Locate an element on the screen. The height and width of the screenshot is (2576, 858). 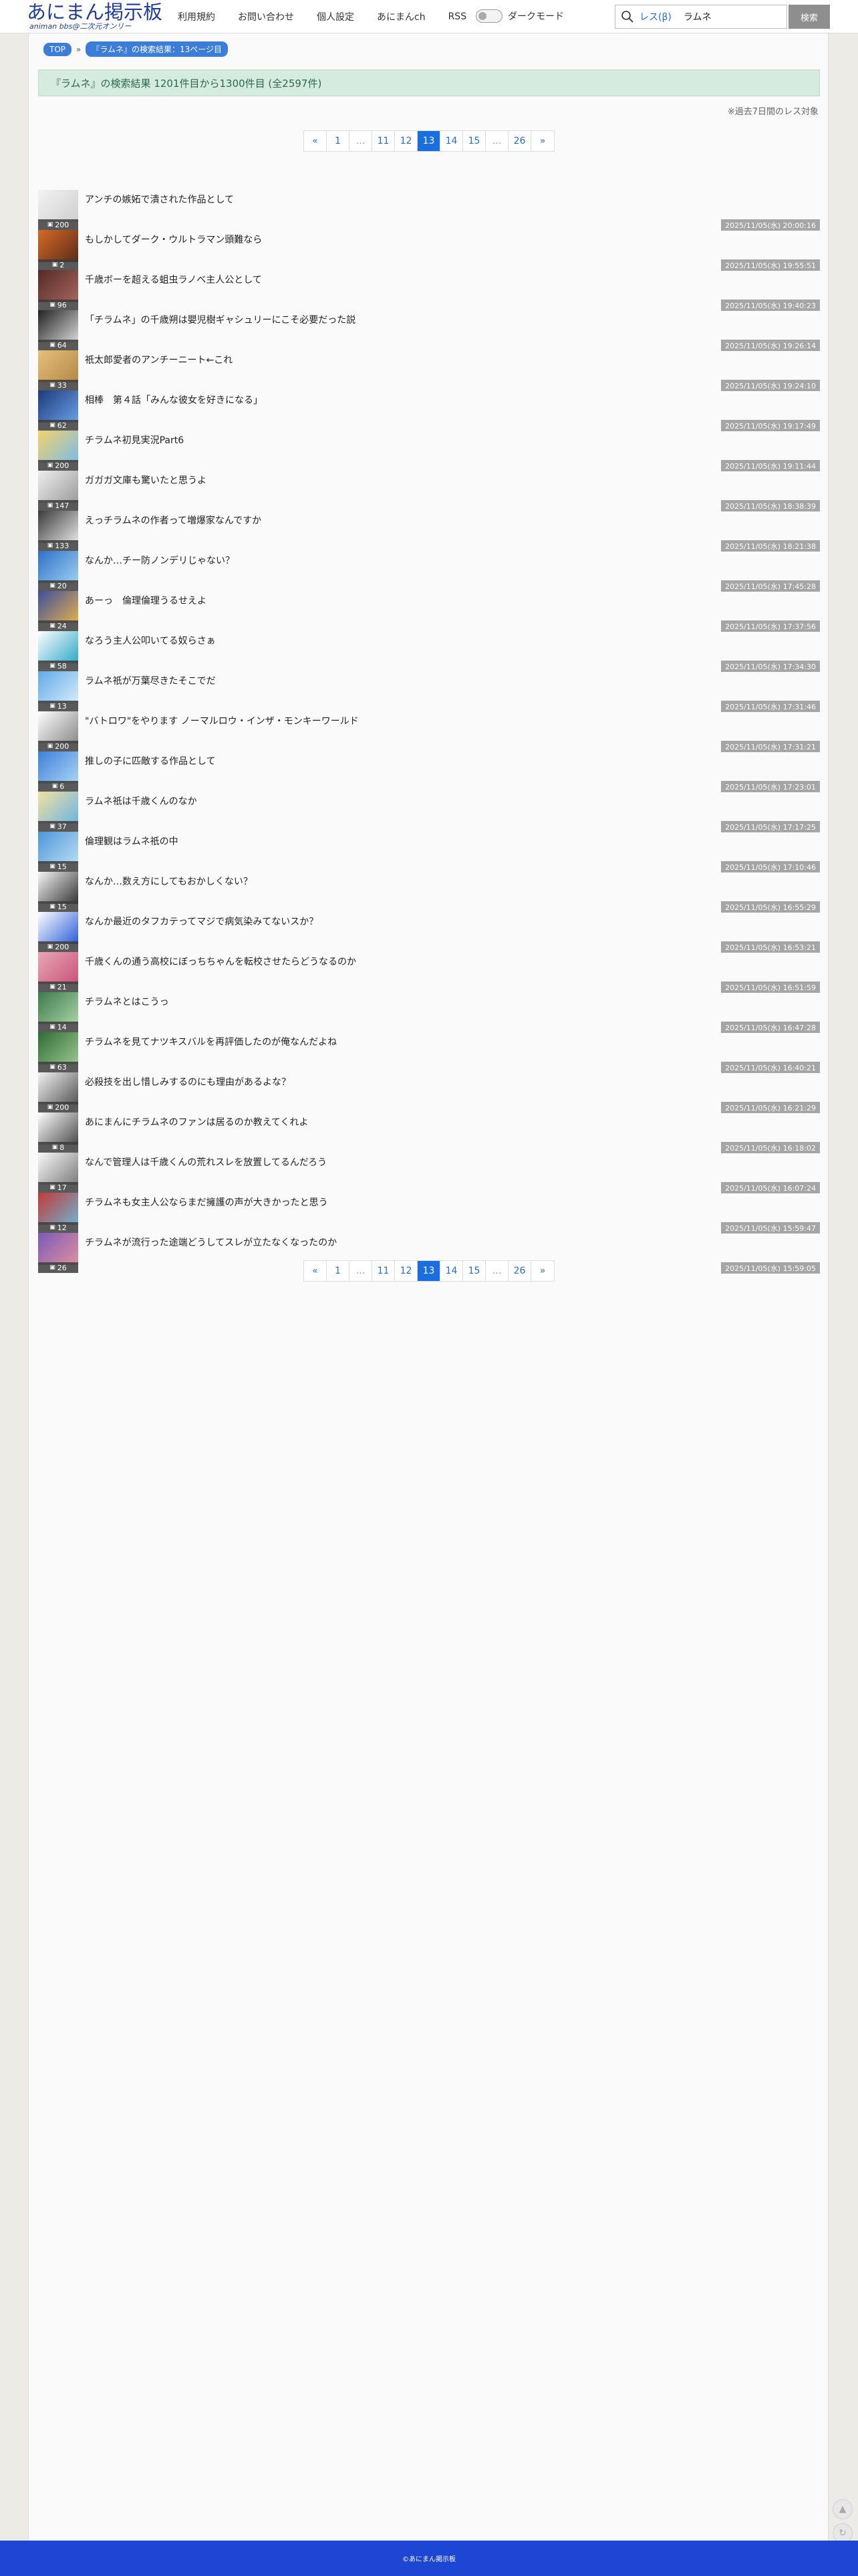
pager-next-button: » is located at coordinates (542, 1271).